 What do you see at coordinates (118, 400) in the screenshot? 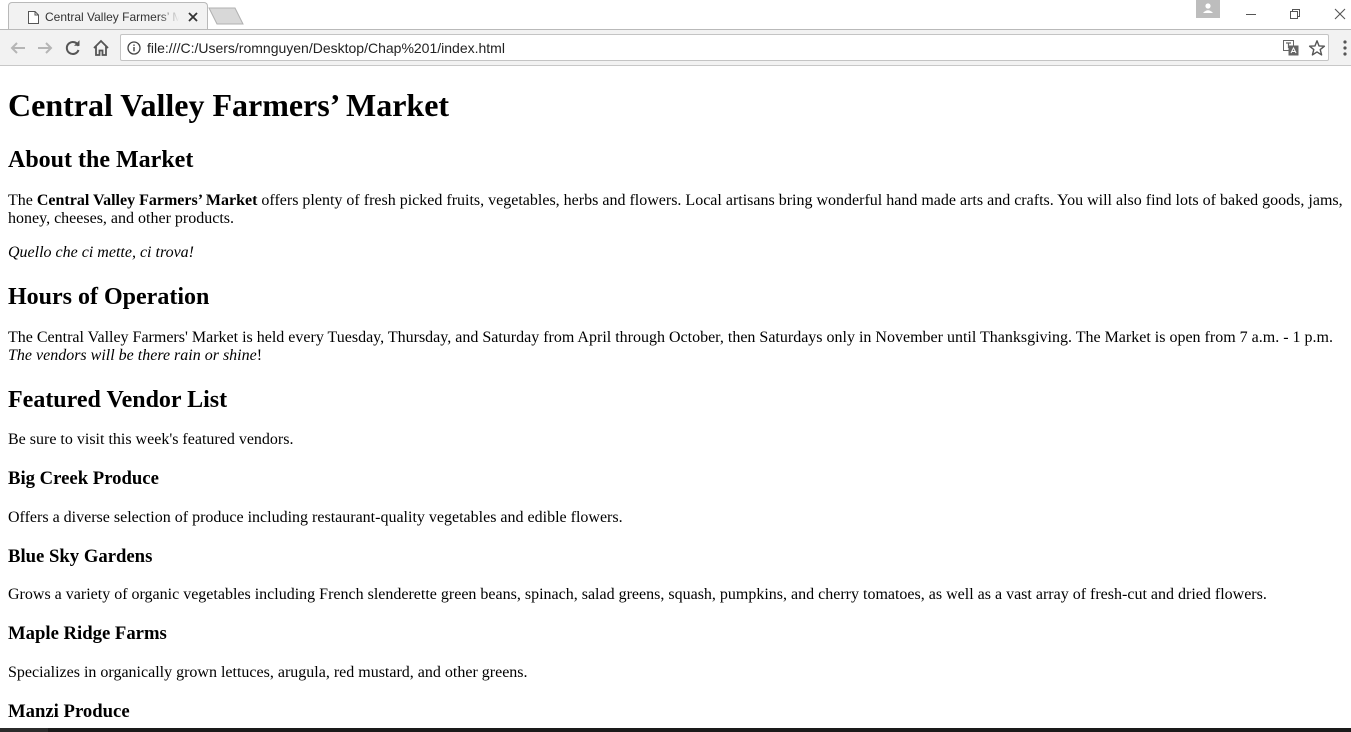
I see `vendors-heading: Featured Vendor List` at bounding box center [118, 400].